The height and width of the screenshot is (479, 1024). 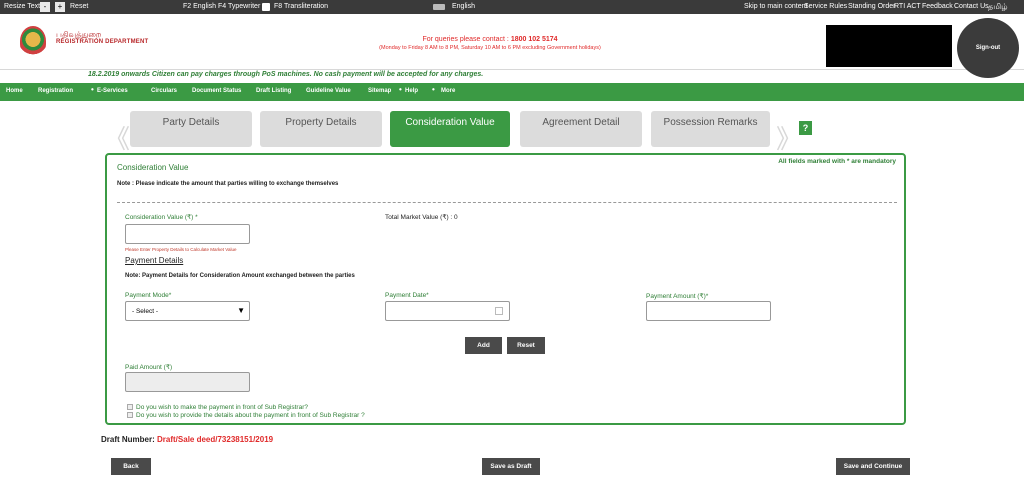 I want to click on skip-to-content-link: Skip to main content, so click(x=775, y=6).